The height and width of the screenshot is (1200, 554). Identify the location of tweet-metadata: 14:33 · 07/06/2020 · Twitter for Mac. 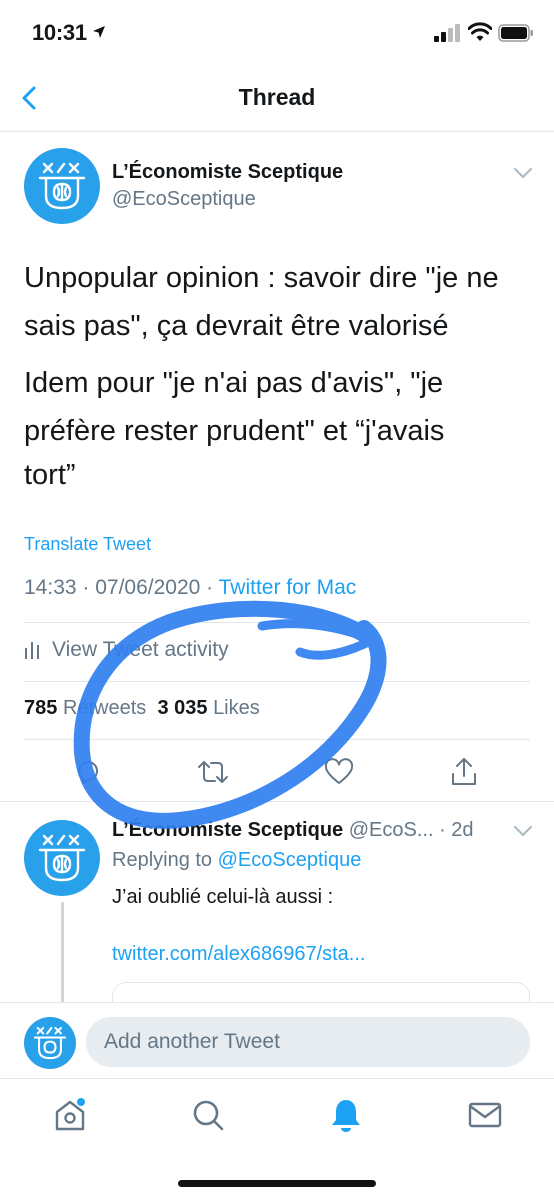
(190, 588).